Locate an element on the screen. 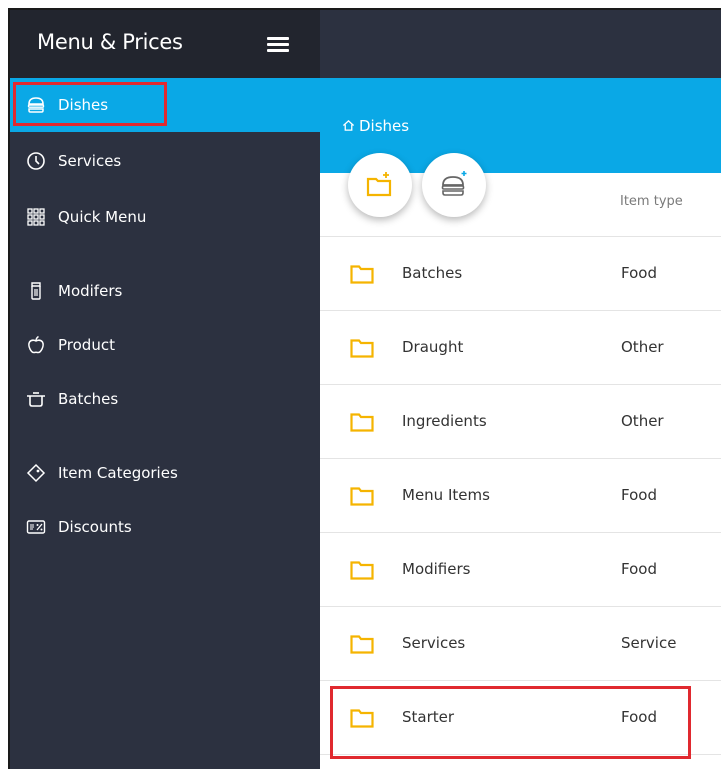  sidebar-header: Menu & Prices is located at coordinates (165, 44).